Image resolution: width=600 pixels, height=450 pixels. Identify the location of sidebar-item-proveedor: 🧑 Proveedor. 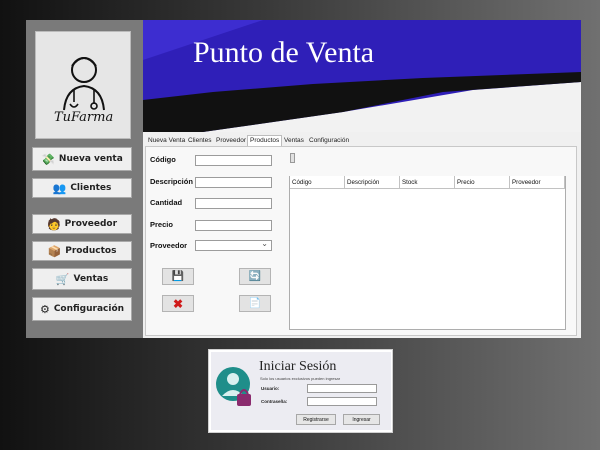
(82, 224).